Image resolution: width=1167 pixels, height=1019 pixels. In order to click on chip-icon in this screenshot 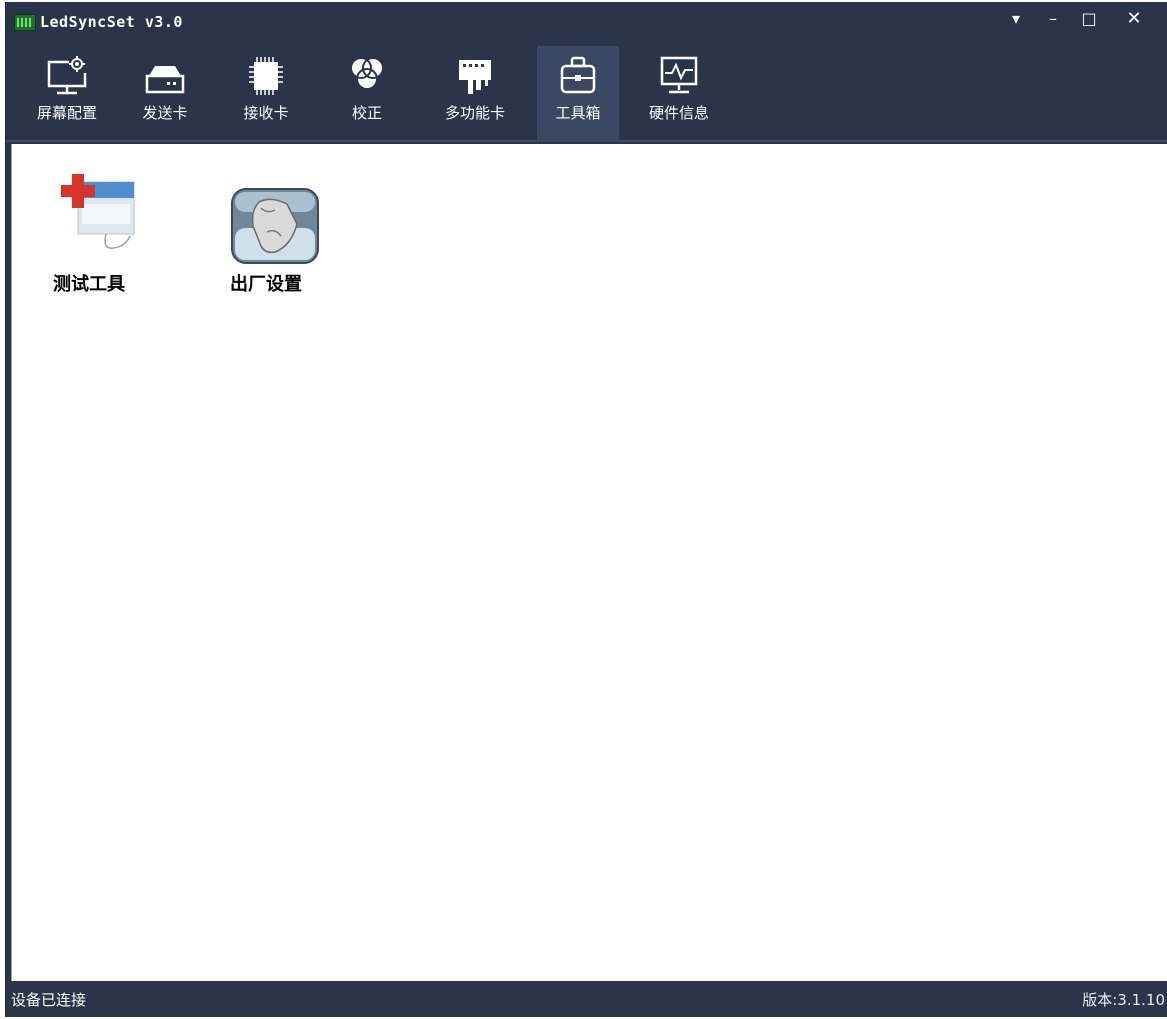, I will do `click(266, 76)`.